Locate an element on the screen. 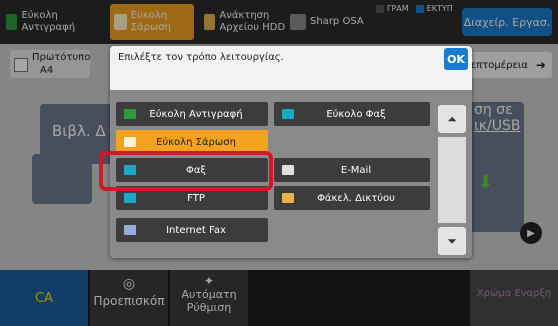  mode-label: Εύκολη Αντιγραφή is located at coordinates (196, 114).